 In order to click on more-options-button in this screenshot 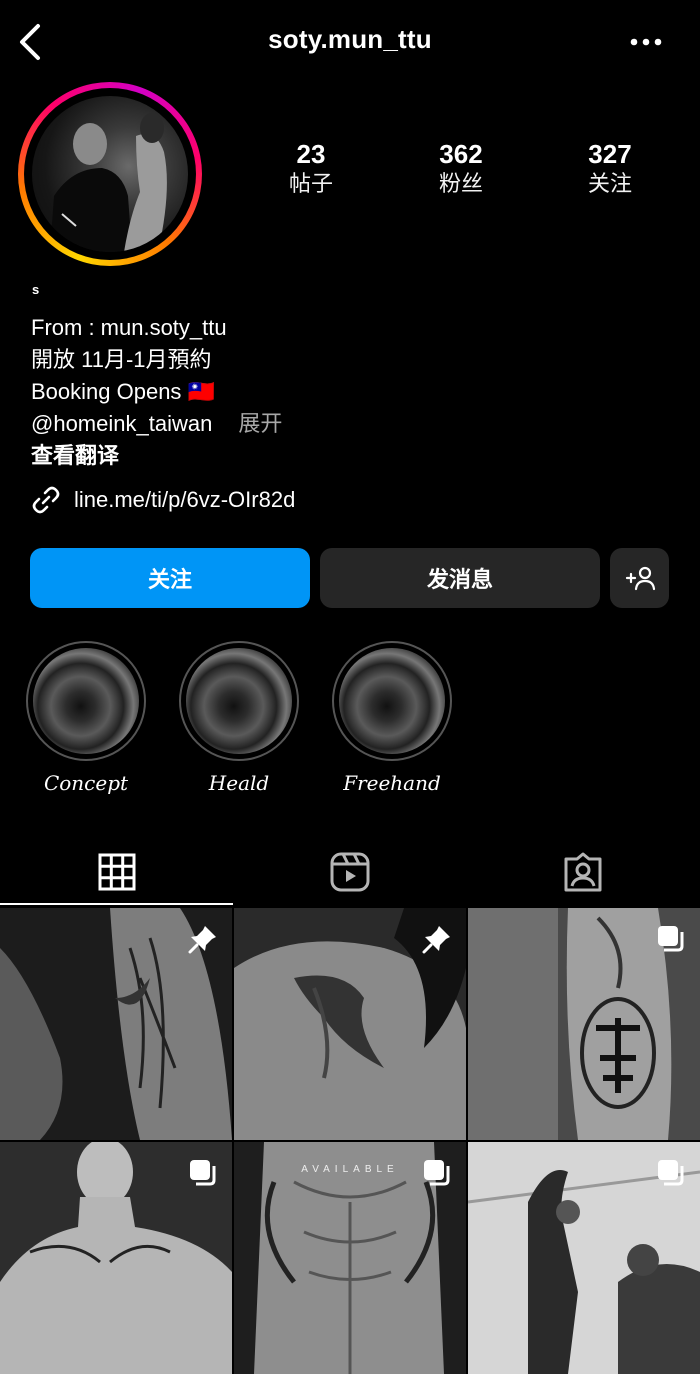, I will do `click(646, 42)`.